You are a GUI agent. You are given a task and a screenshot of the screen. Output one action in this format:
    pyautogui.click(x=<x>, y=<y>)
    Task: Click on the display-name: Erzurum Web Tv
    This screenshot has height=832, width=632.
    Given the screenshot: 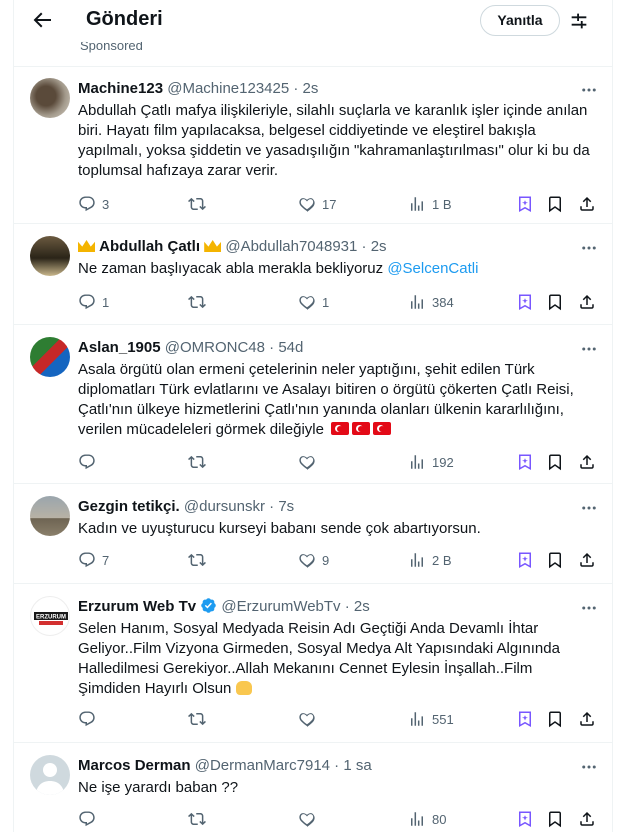 What is the action you would take?
    pyautogui.click(x=137, y=606)
    